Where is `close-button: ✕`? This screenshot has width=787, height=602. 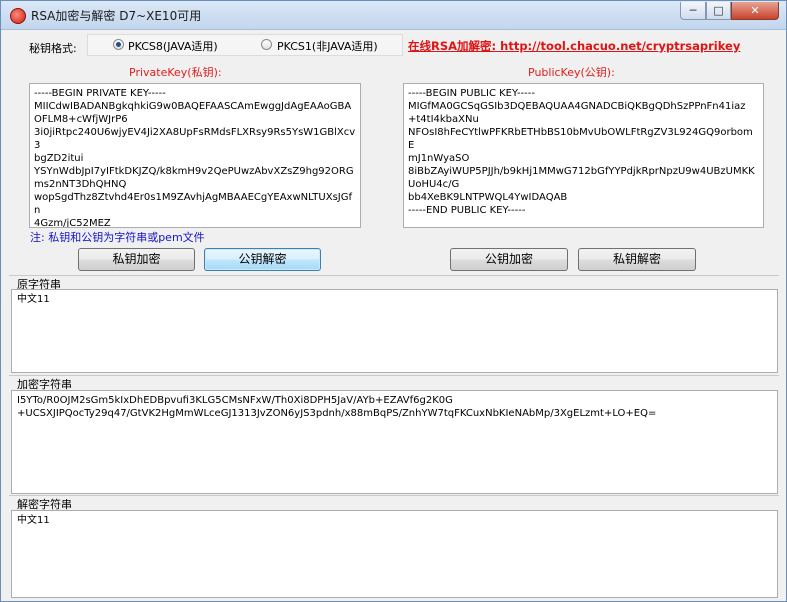
close-button: ✕ is located at coordinates (755, 11).